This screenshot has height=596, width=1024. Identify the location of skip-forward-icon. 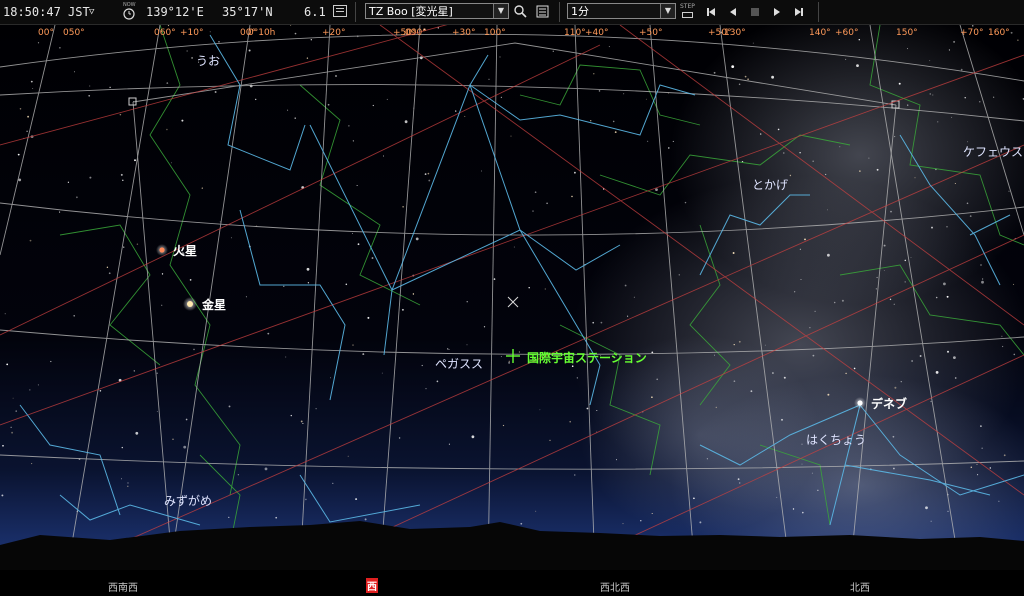
(799, 12).